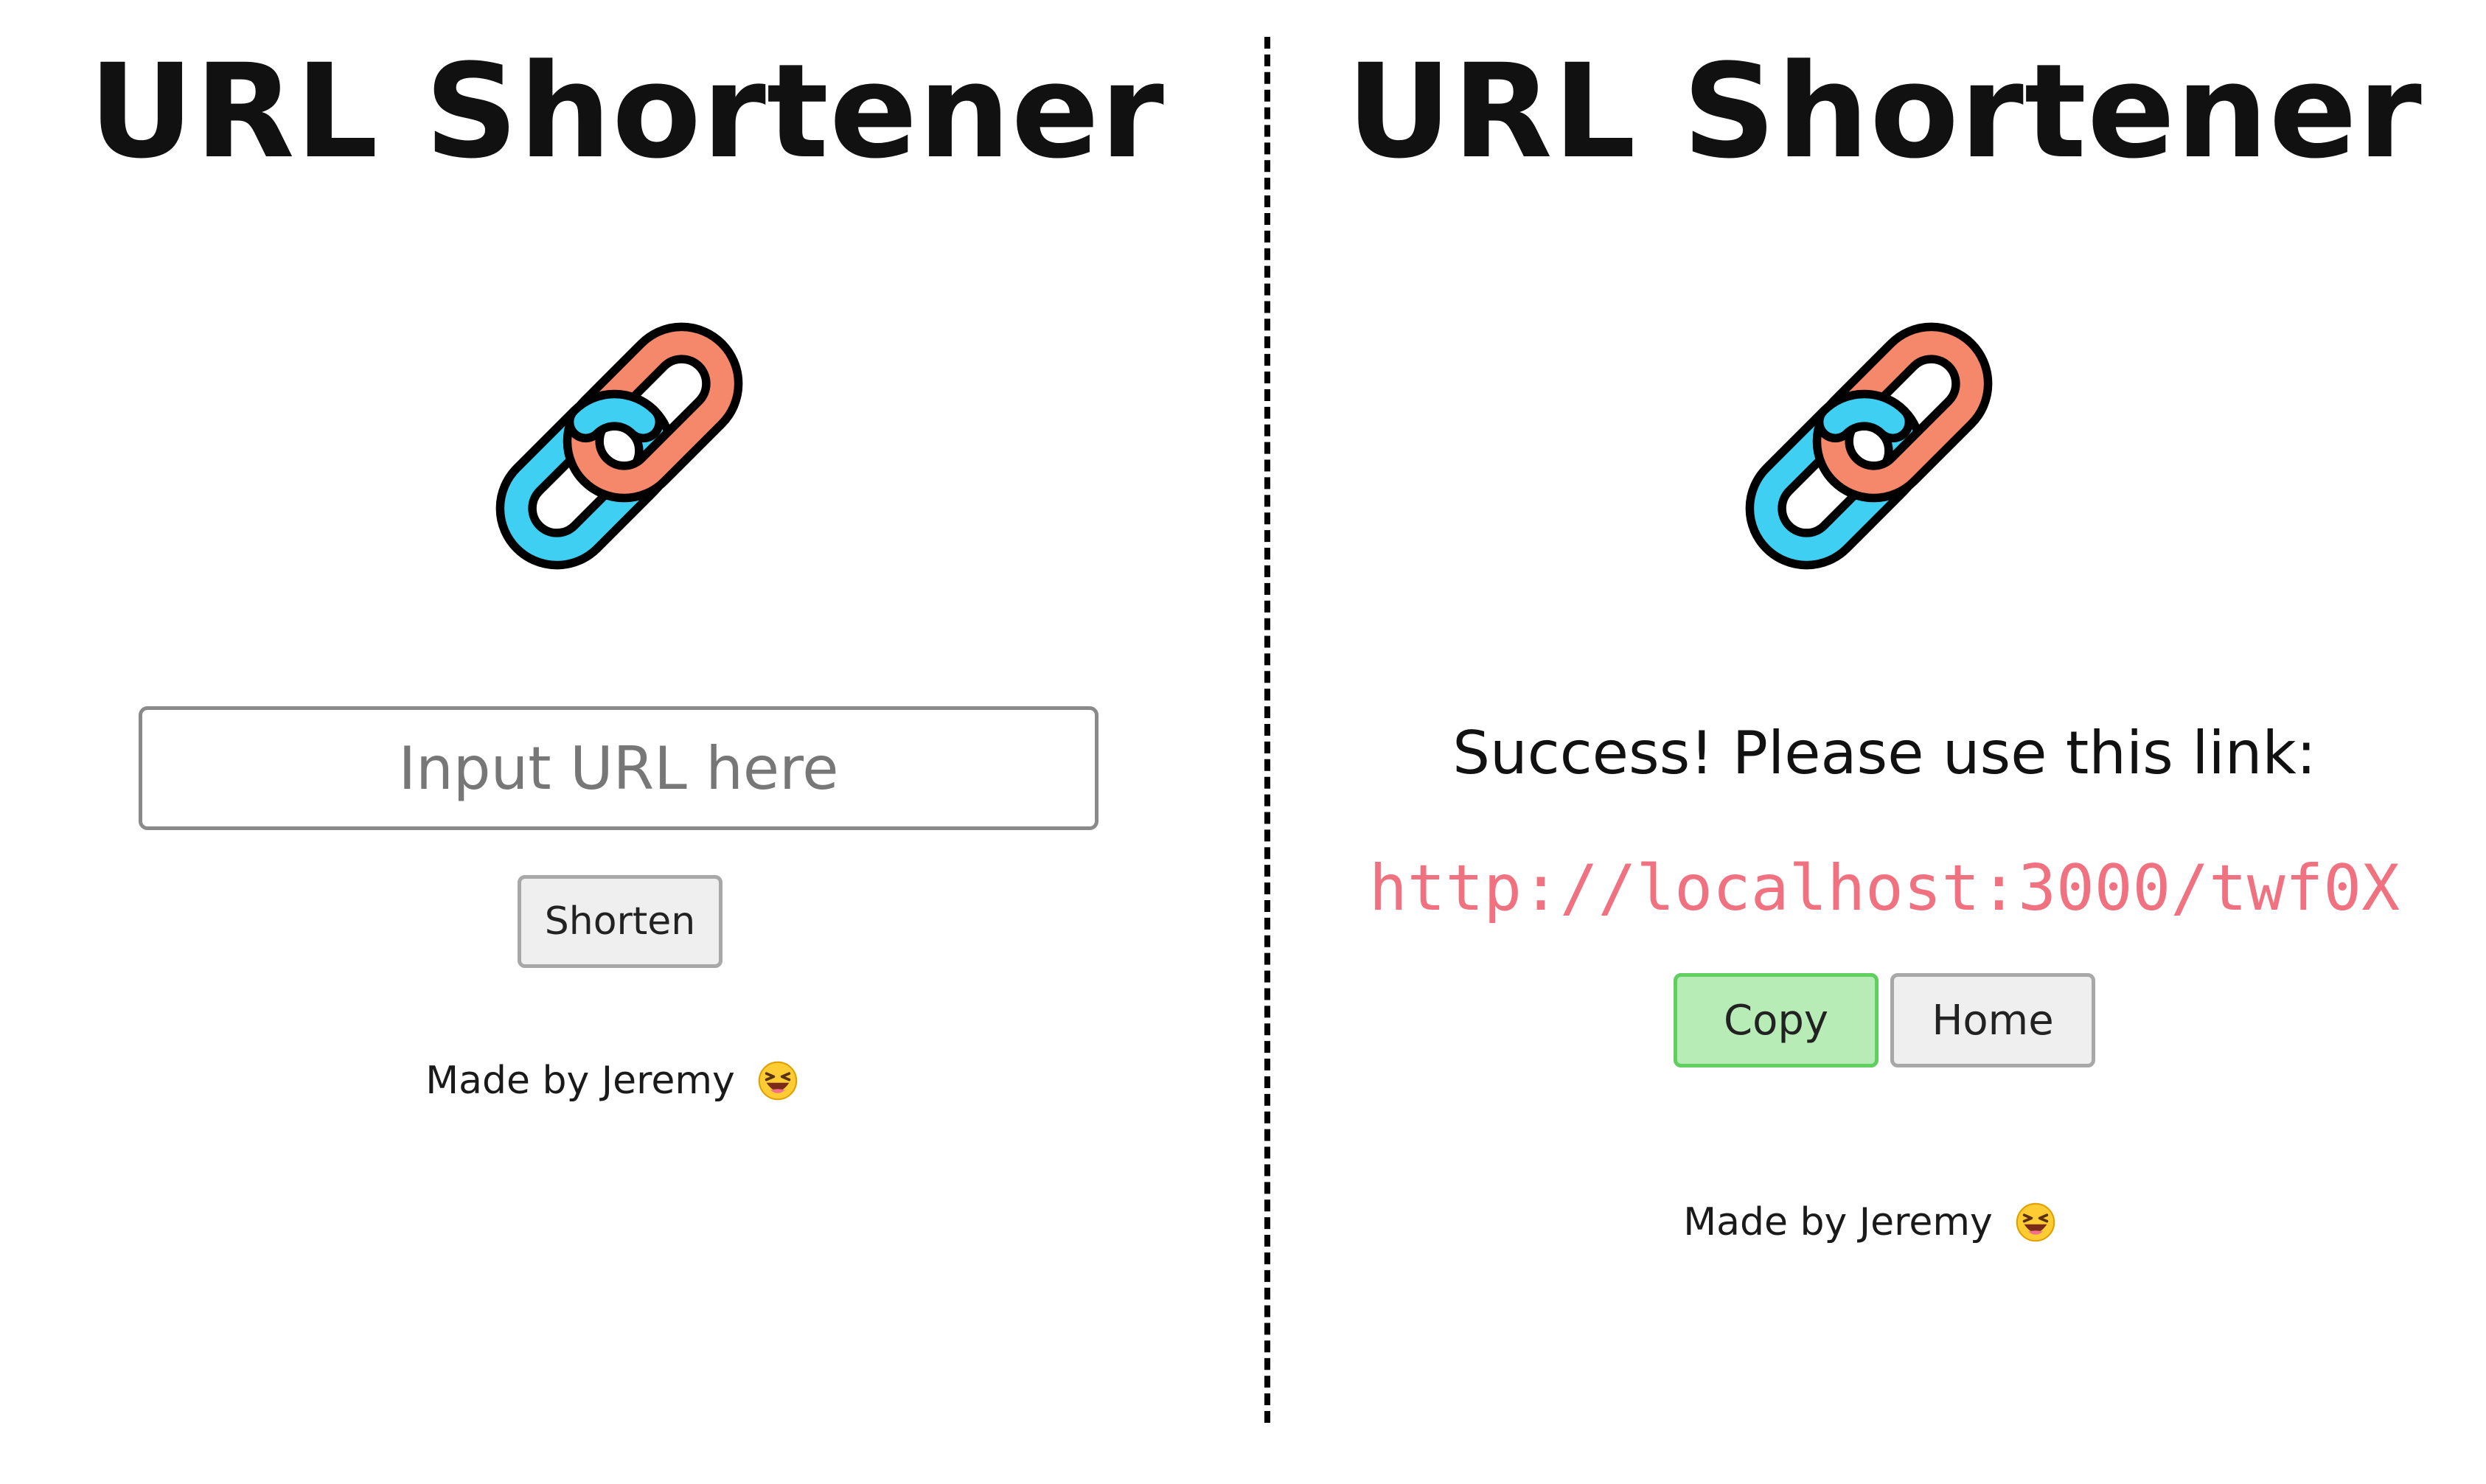 The width and height of the screenshot is (2486, 1484). I want to click on home-button: Home, so click(1993, 1020).